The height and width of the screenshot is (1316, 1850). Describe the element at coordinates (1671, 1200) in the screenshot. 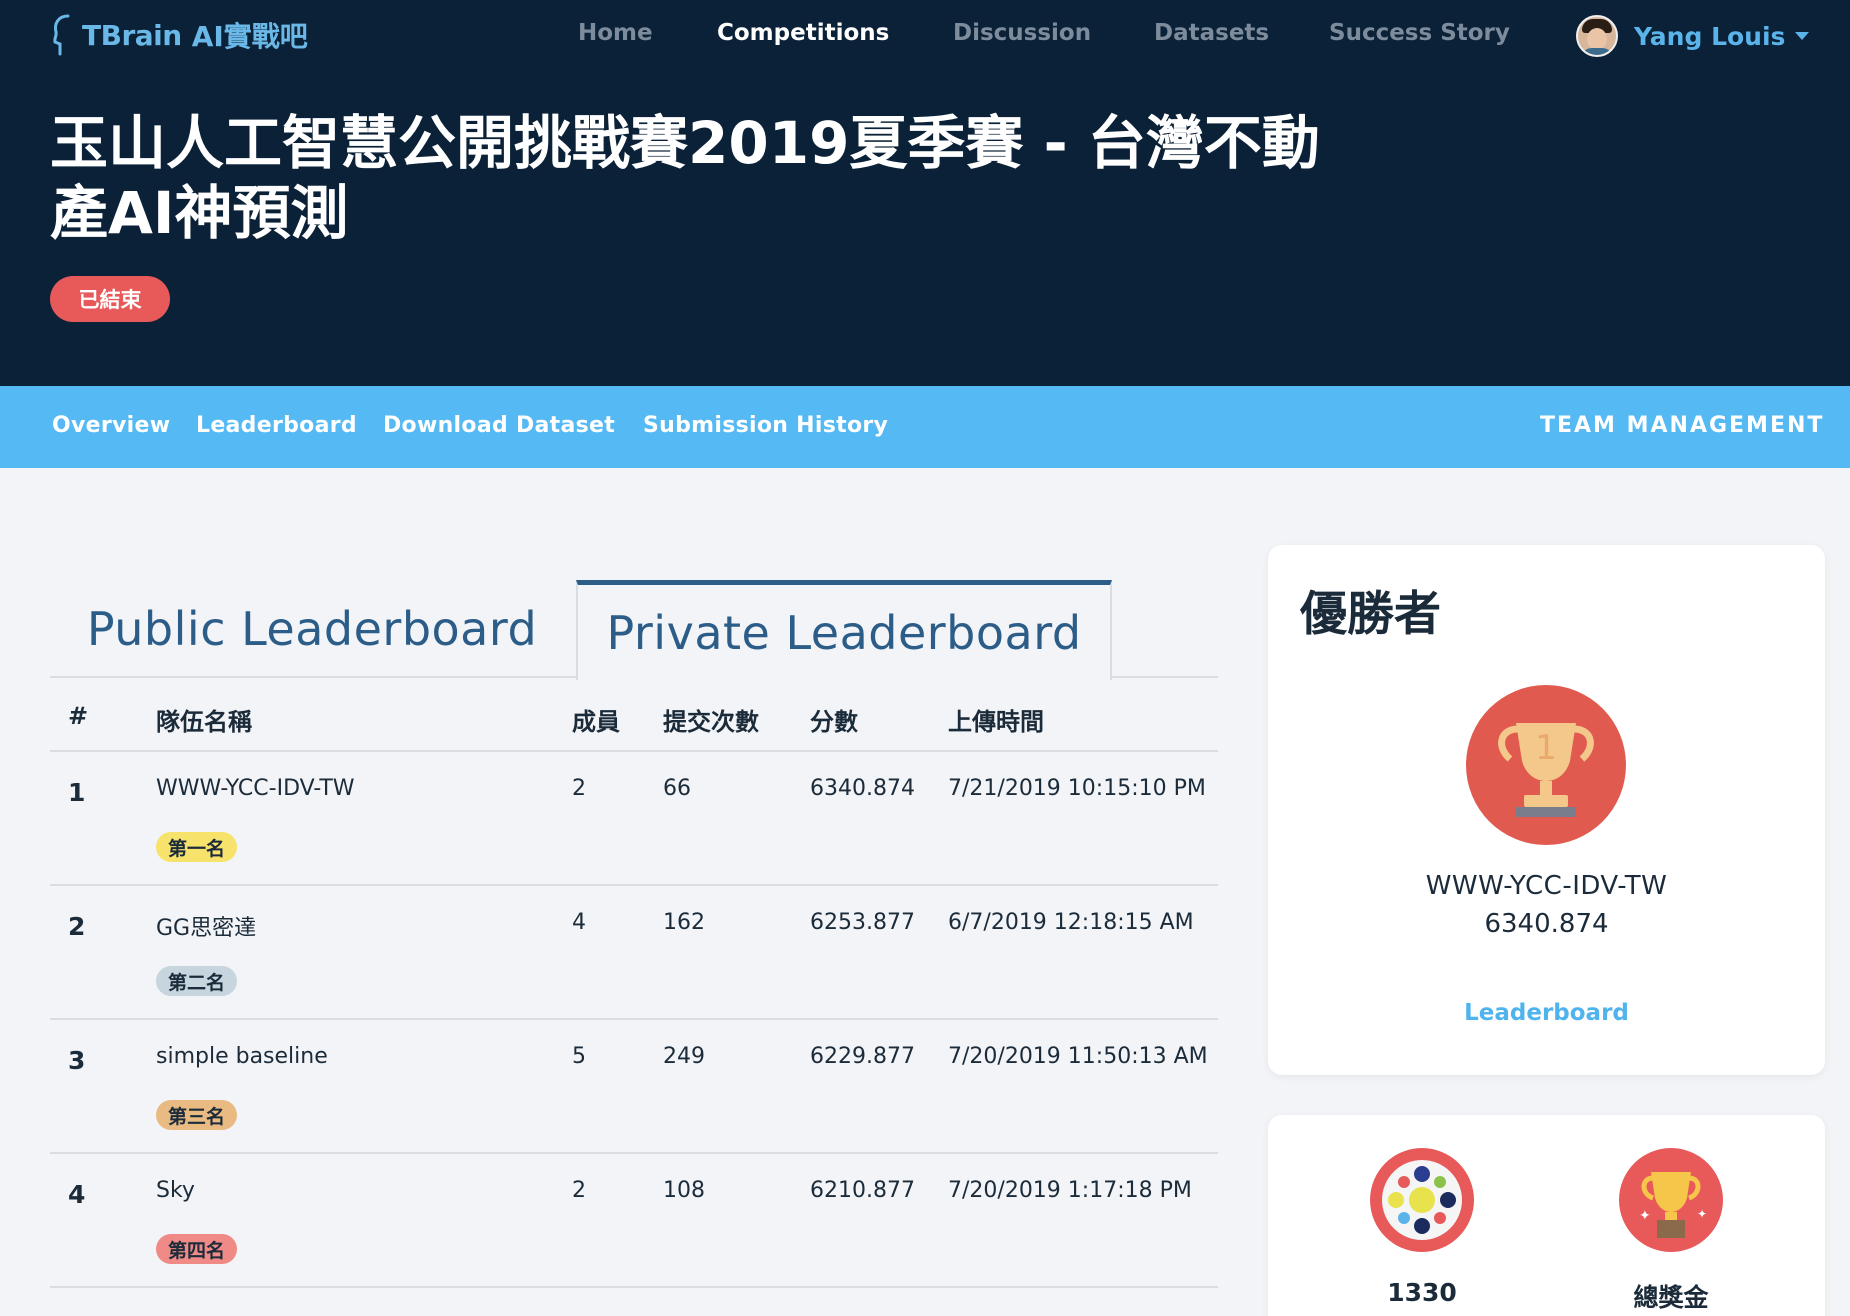

I see `prize-trophy-icon: ✦ ✦` at that location.